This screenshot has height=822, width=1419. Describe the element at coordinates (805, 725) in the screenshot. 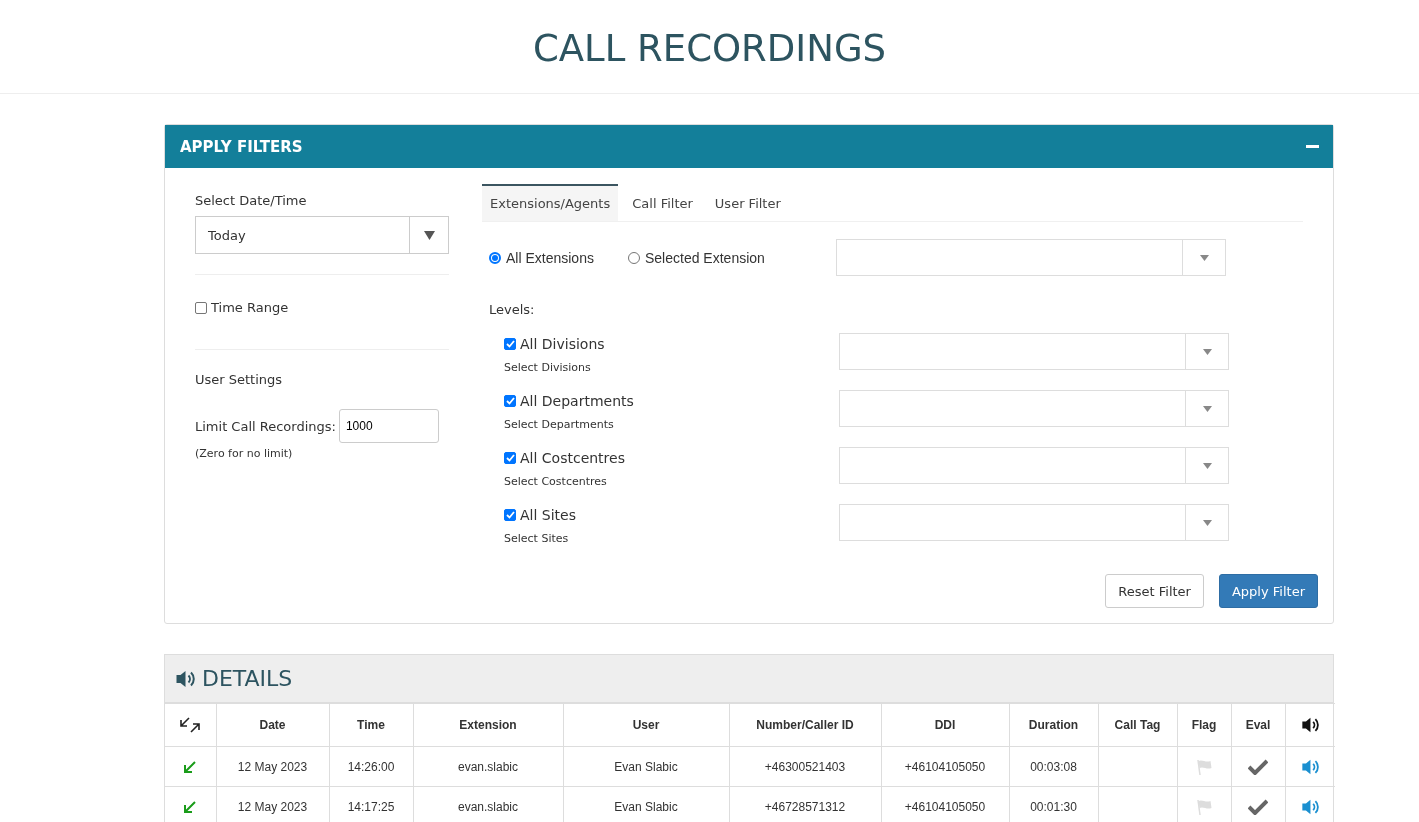

I see `column-header: Number/Caller ID` at that location.